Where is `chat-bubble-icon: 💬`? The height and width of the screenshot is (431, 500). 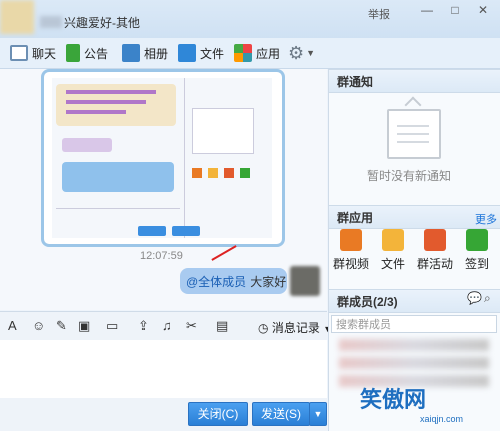 chat-bubble-icon: 💬 is located at coordinates (474, 298).